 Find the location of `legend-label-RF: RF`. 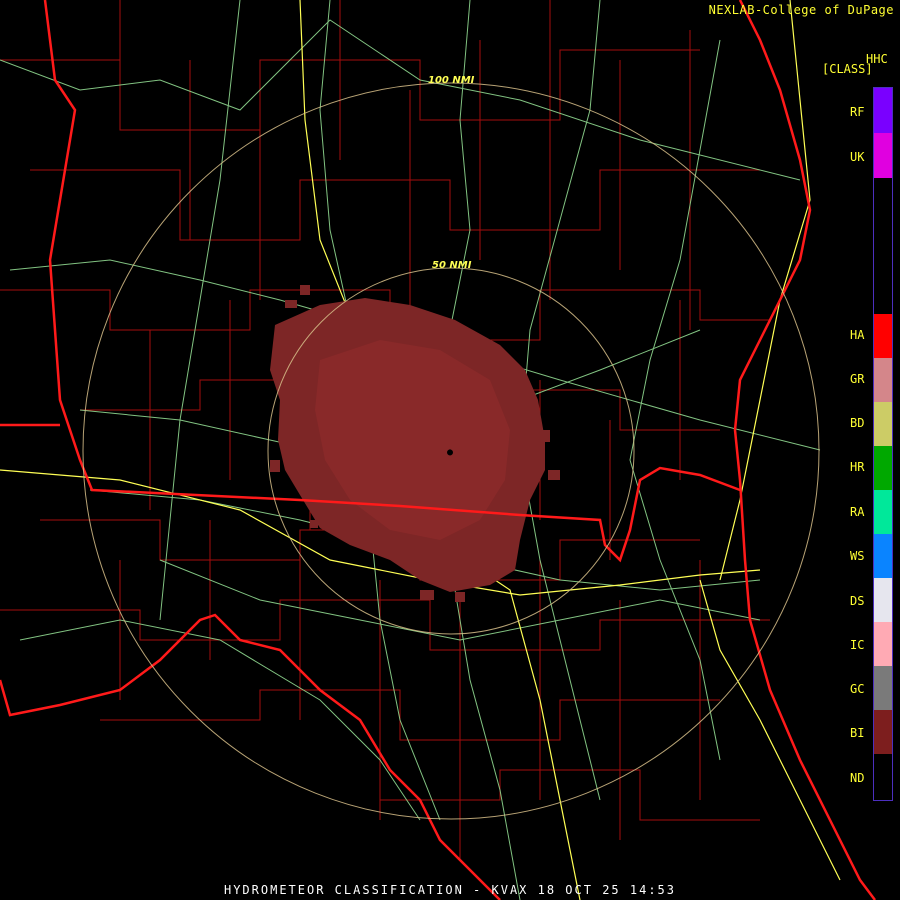

legend-label-RF: RF is located at coordinates (857, 112).